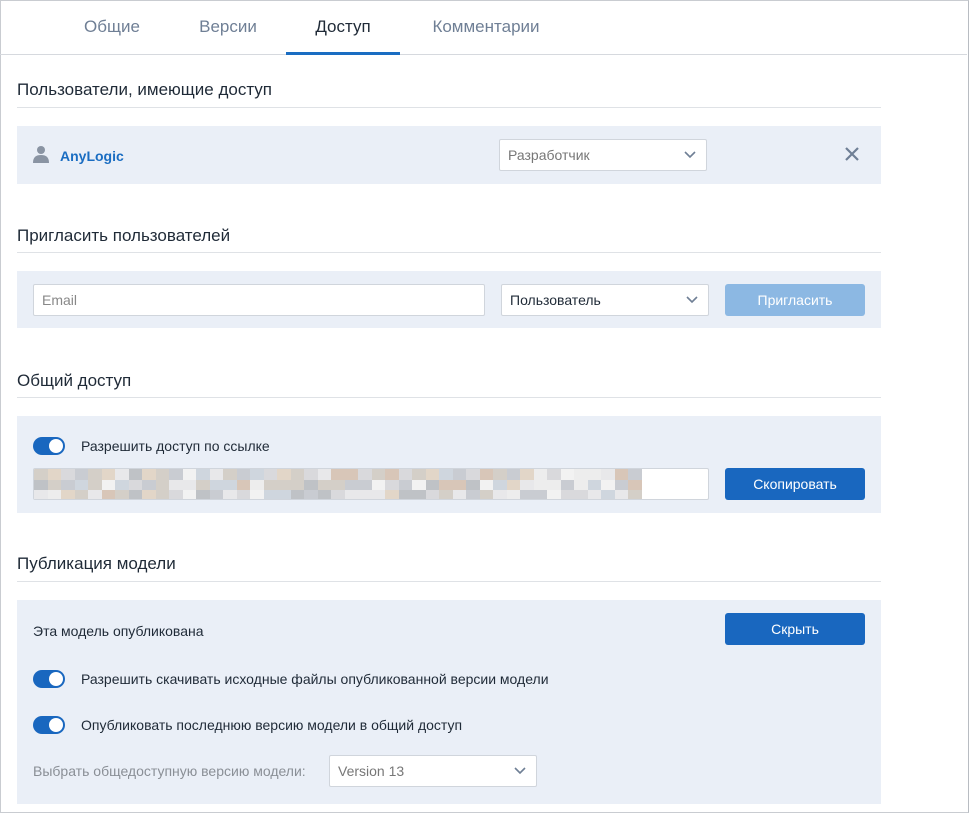 Image resolution: width=969 pixels, height=813 pixels. Describe the element at coordinates (344, 484) in the screenshot. I see `blurred-link` at that location.